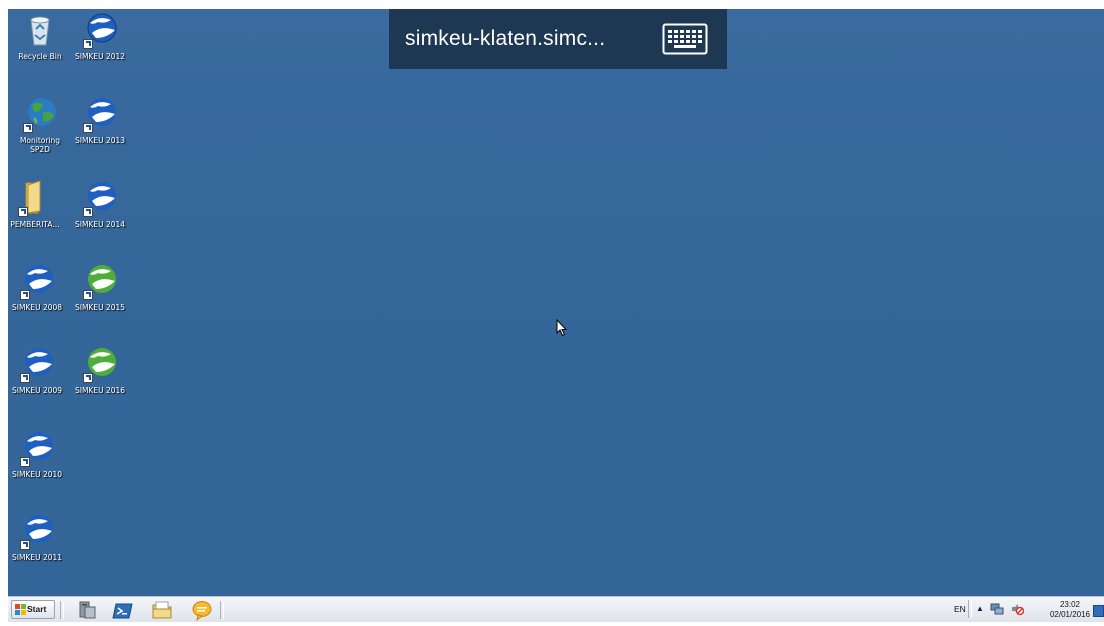 The height and width of the screenshot is (626, 1104). I want to click on speaker-muted-icon, so click(1017, 611).